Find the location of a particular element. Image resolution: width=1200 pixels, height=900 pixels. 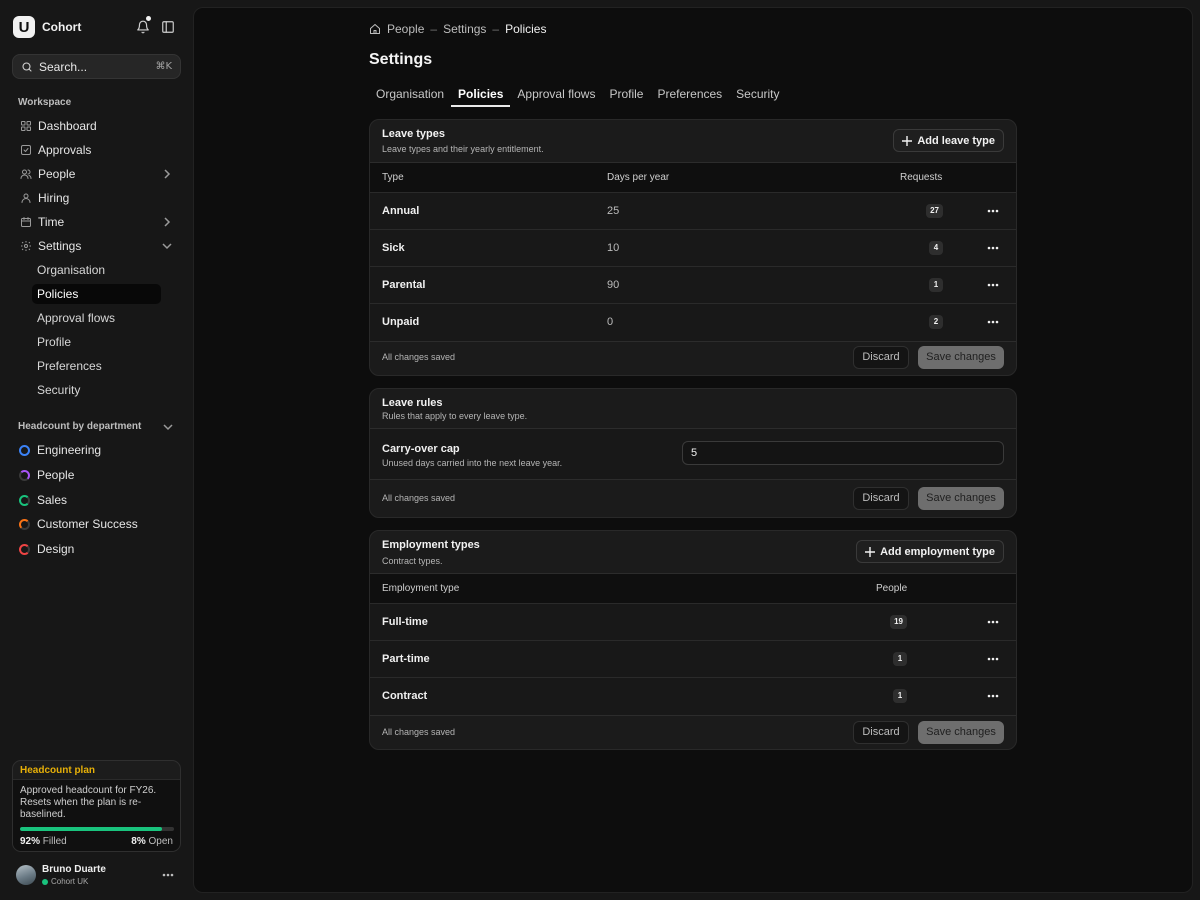

breadcrumb-settings: Settings is located at coordinates (464, 29).